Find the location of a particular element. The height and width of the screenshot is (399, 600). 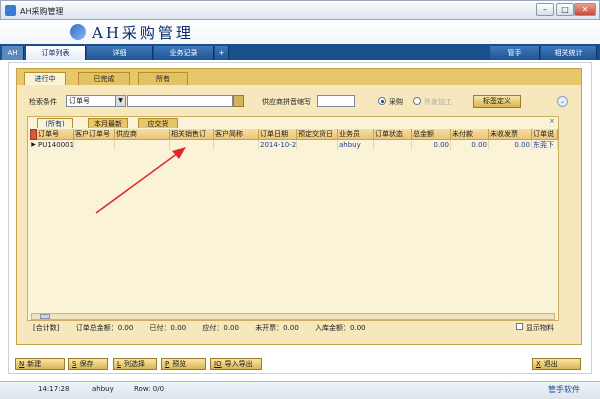

totals-stocked: 入库金额：0.00 is located at coordinates (340, 328).